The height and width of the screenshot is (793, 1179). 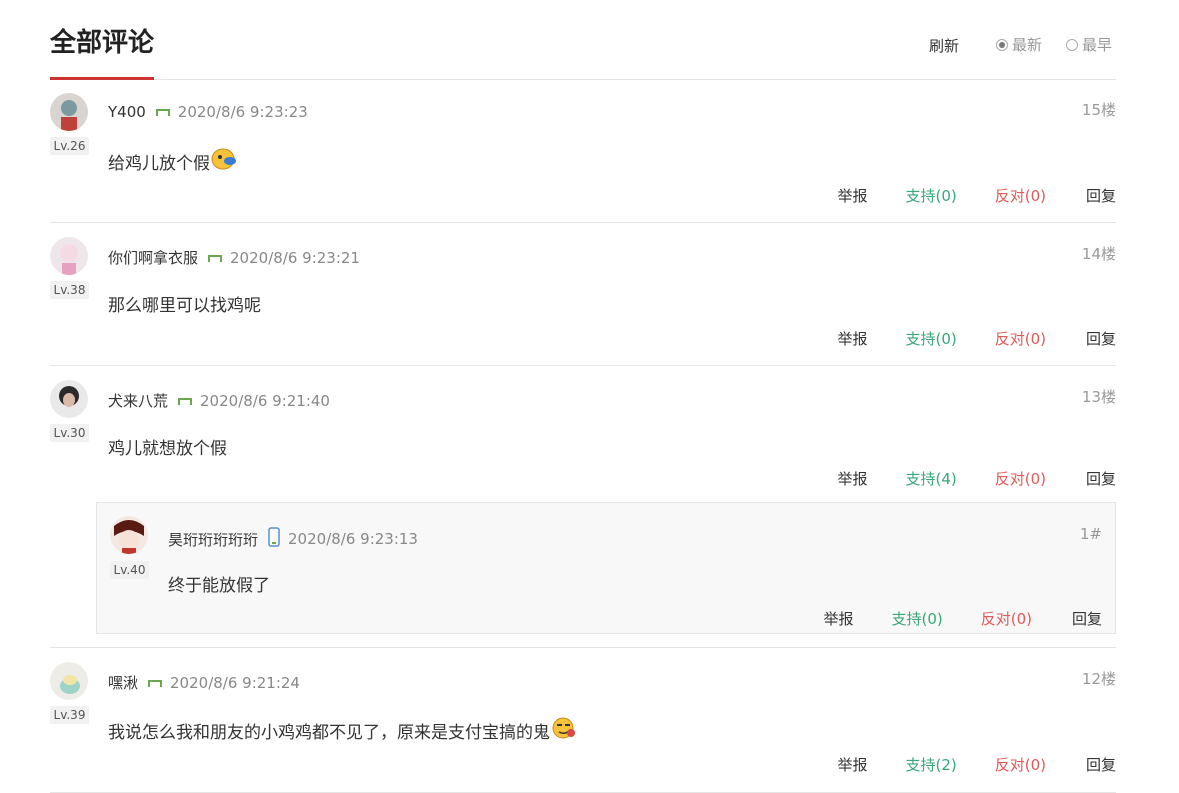 What do you see at coordinates (69, 146) in the screenshot?
I see `user-level-badge: Lv.26` at bounding box center [69, 146].